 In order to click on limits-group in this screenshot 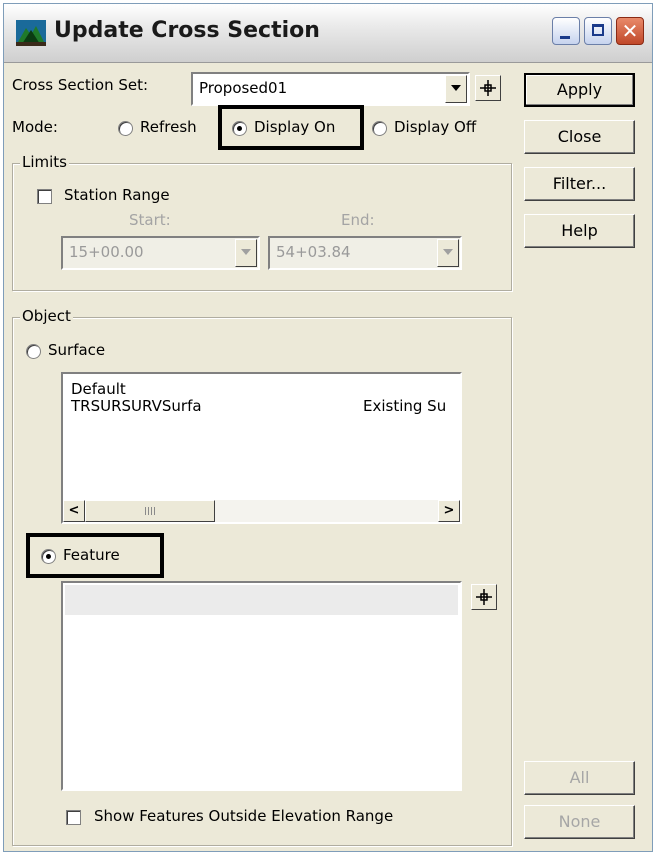, I will do `click(262, 227)`.